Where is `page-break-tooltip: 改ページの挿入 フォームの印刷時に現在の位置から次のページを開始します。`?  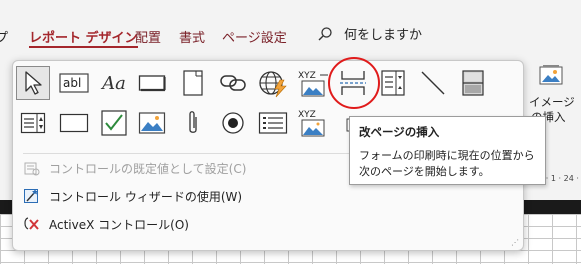
page-break-tooltip: 改ページの挿入 フォームの印刷時に現在の位置から次のページを開始します。 is located at coordinates (447, 150).